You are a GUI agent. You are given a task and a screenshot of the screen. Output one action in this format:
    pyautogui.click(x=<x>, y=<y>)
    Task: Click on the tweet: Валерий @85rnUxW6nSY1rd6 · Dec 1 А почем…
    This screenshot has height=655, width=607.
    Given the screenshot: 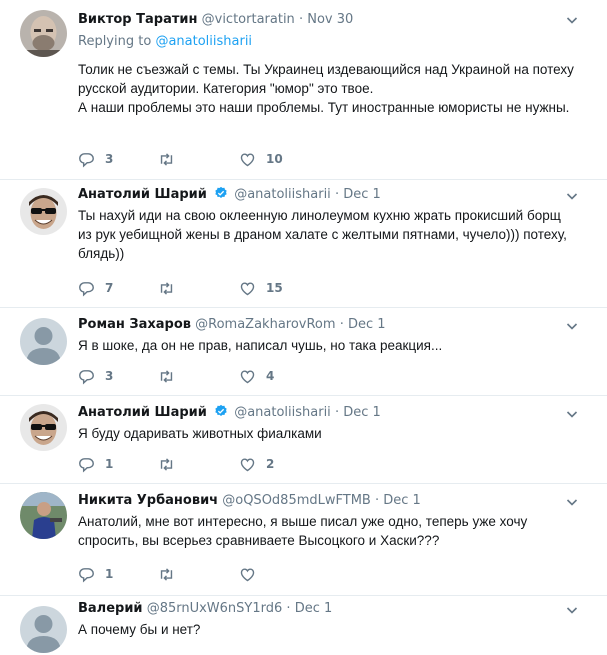 What is the action you would take?
    pyautogui.click(x=303, y=625)
    